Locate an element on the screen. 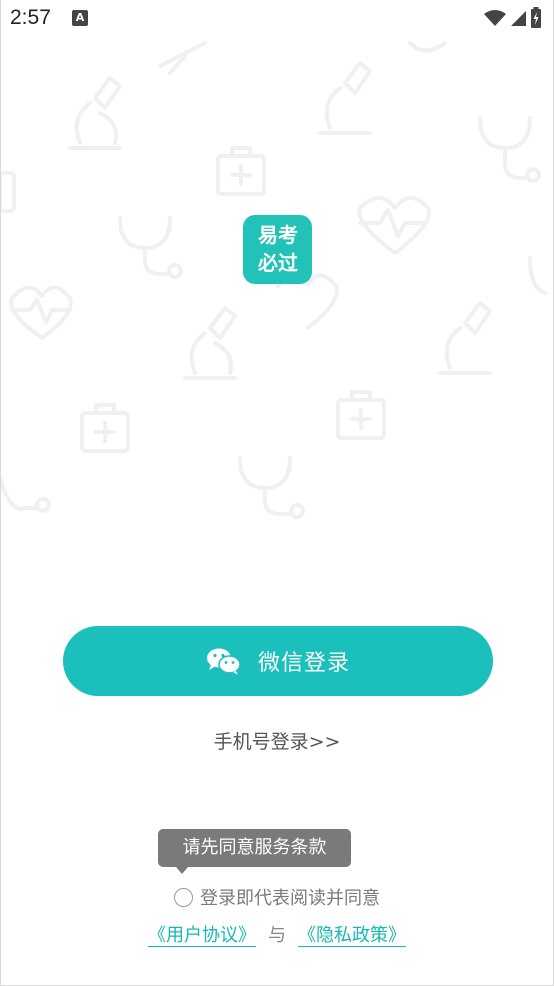  wechat-icon is located at coordinates (223, 661).